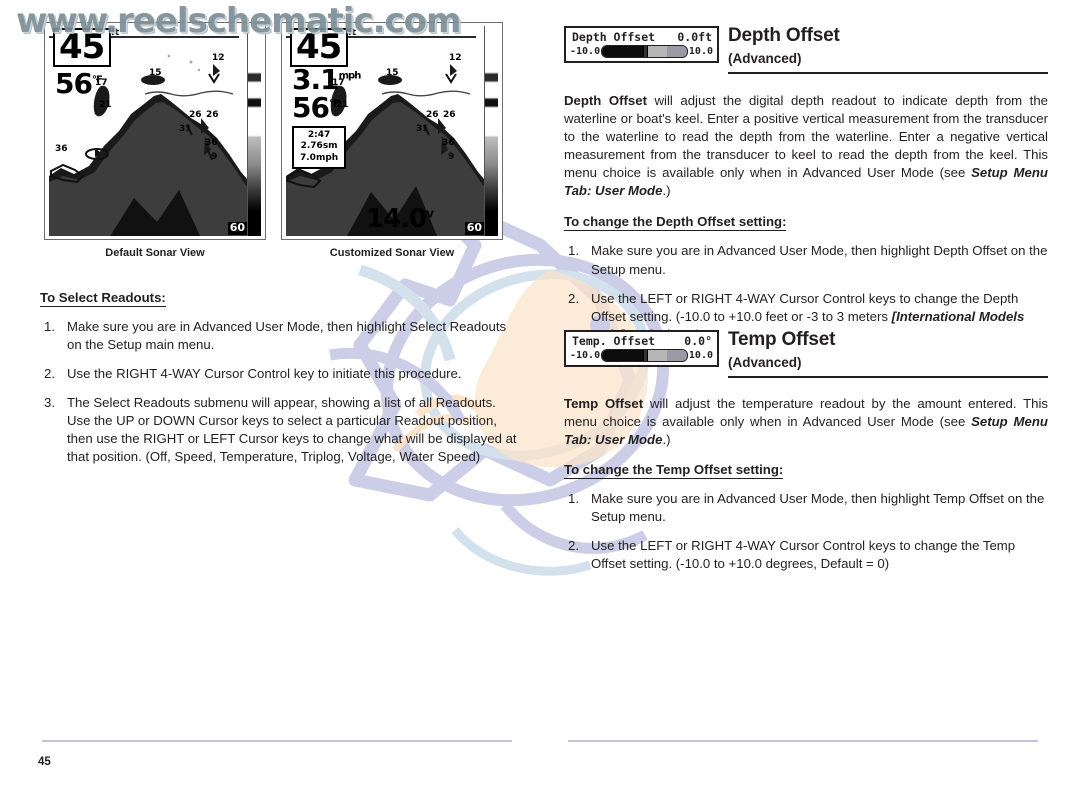  Describe the element at coordinates (326, 79) in the screenshot. I see `speed-readout: 3.1mph` at that location.